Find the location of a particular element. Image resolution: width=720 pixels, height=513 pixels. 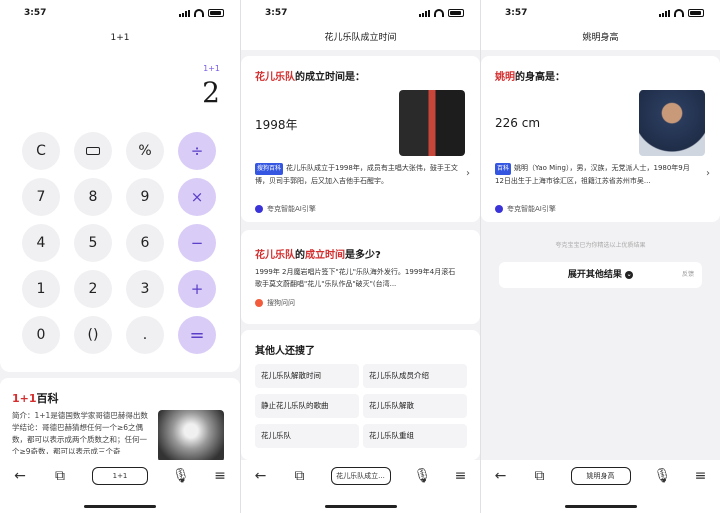

key-clear: C is located at coordinates (41, 151).